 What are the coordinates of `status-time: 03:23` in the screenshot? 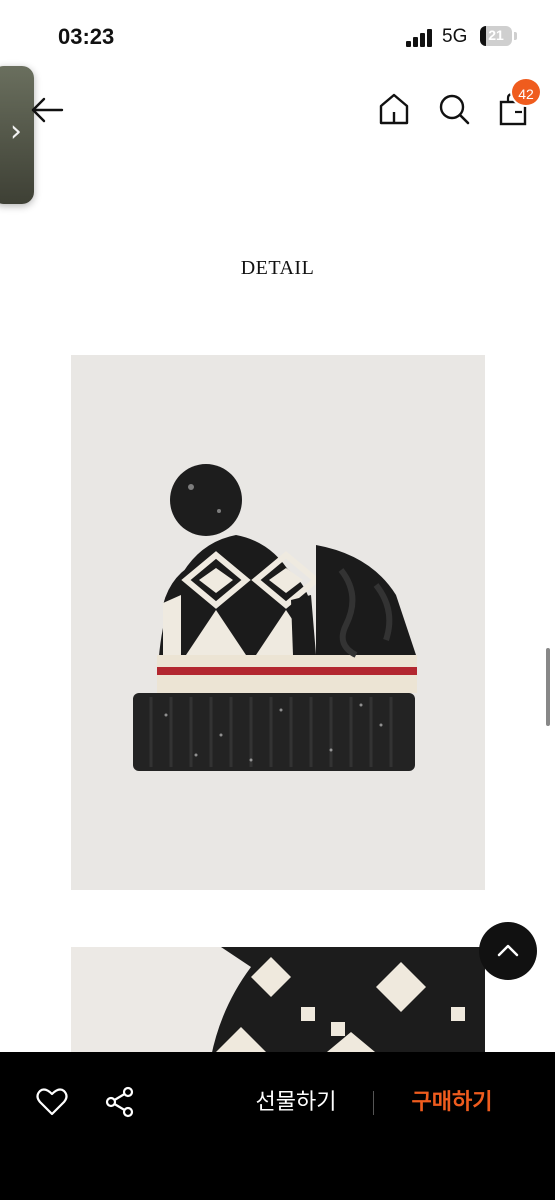 It's located at (86, 36).